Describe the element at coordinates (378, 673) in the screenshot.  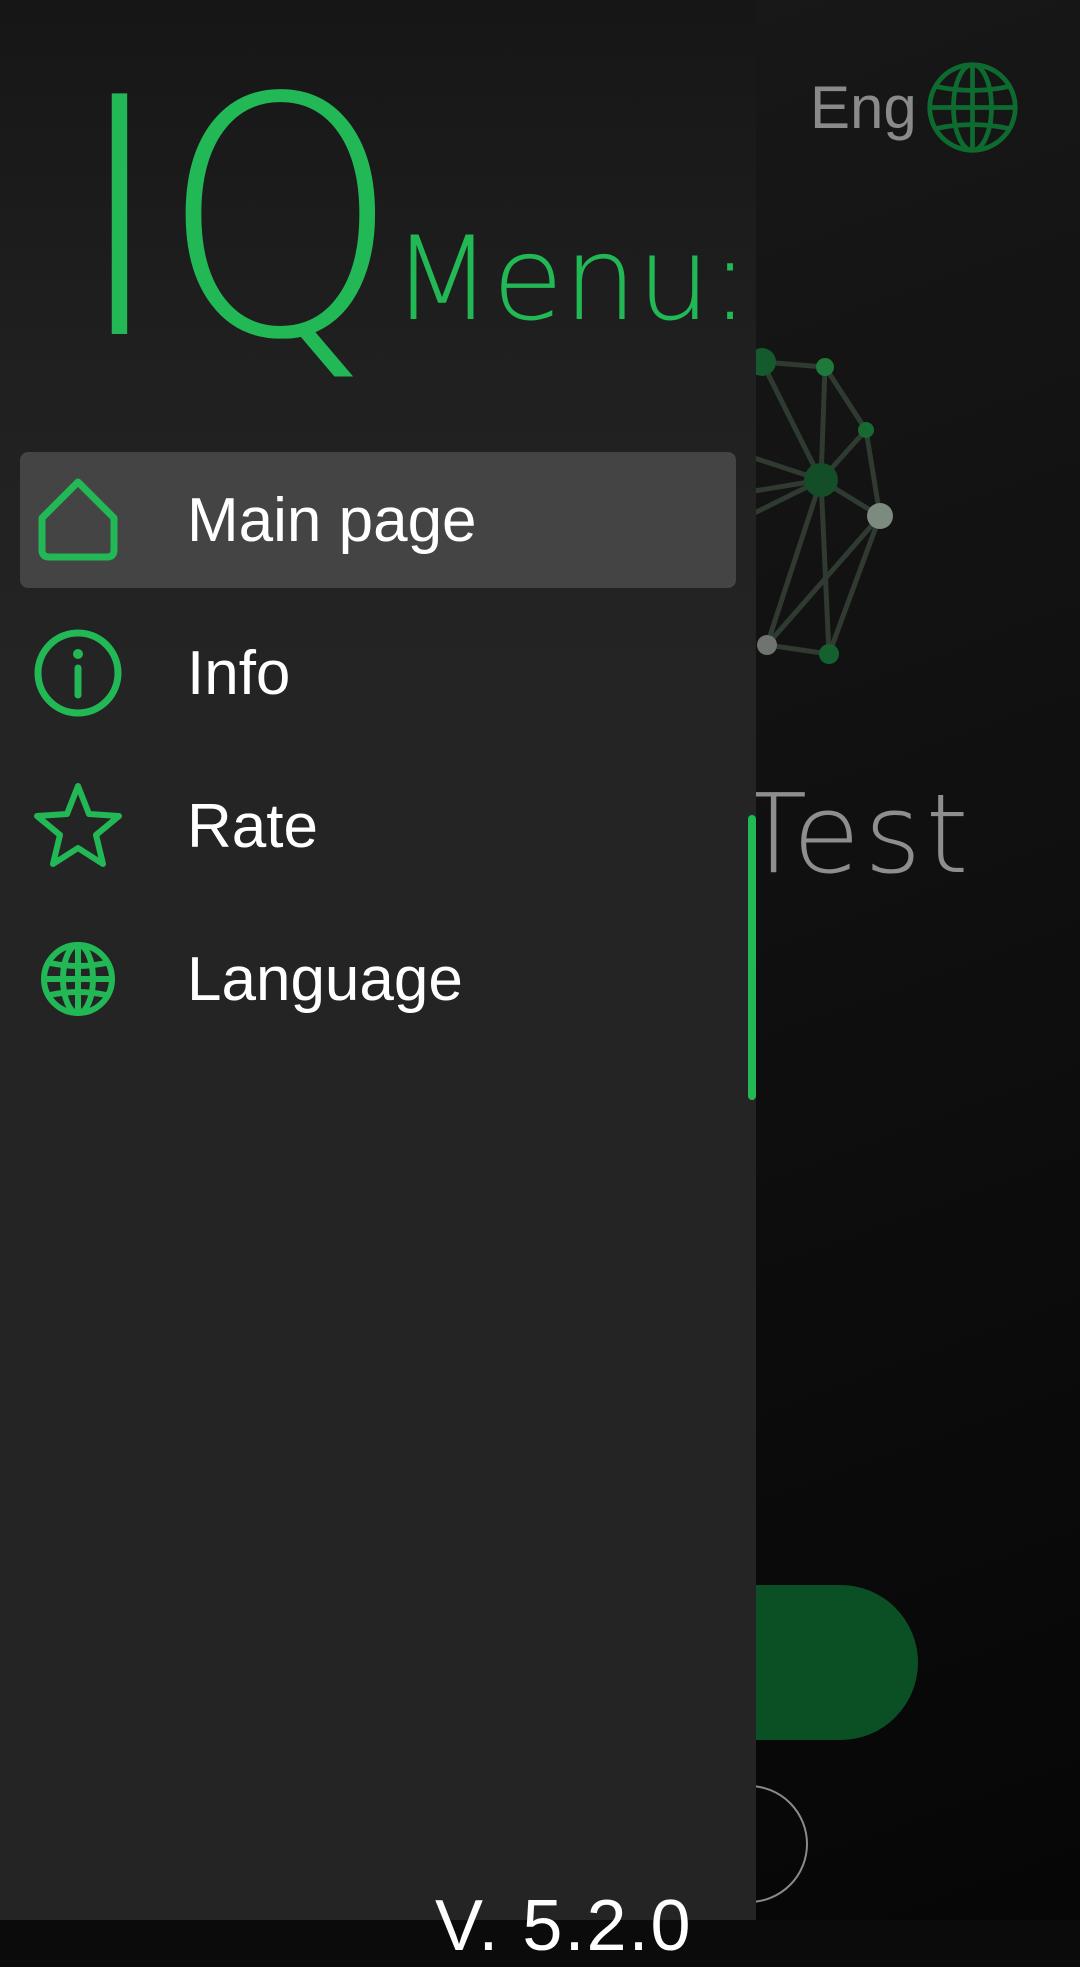
I see `menu-item-info: Info` at that location.